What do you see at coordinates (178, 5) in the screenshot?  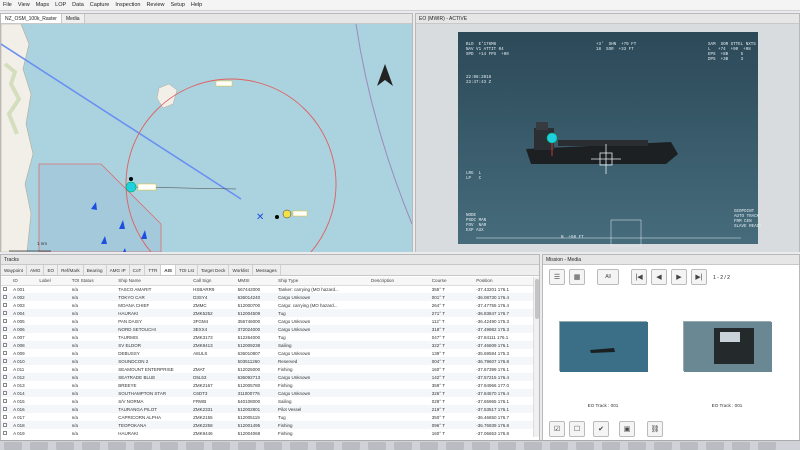 I see `menu-item-setup: Setup` at bounding box center [178, 5].